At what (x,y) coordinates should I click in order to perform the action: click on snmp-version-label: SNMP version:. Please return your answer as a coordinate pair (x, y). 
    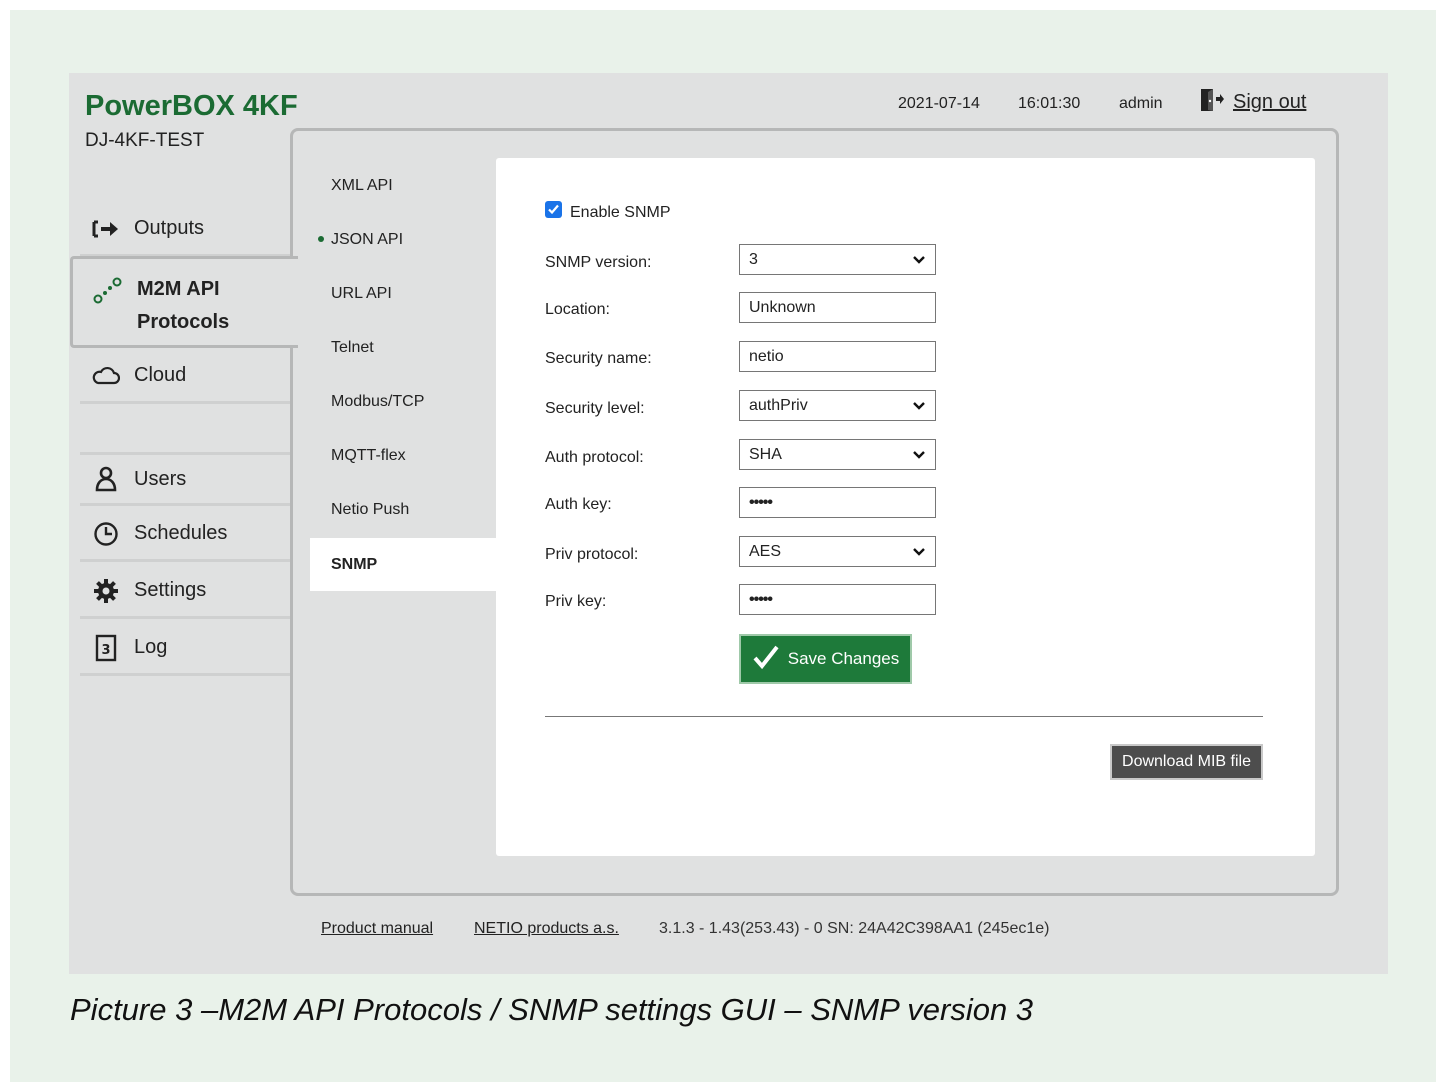
    Looking at the image, I should click on (598, 262).